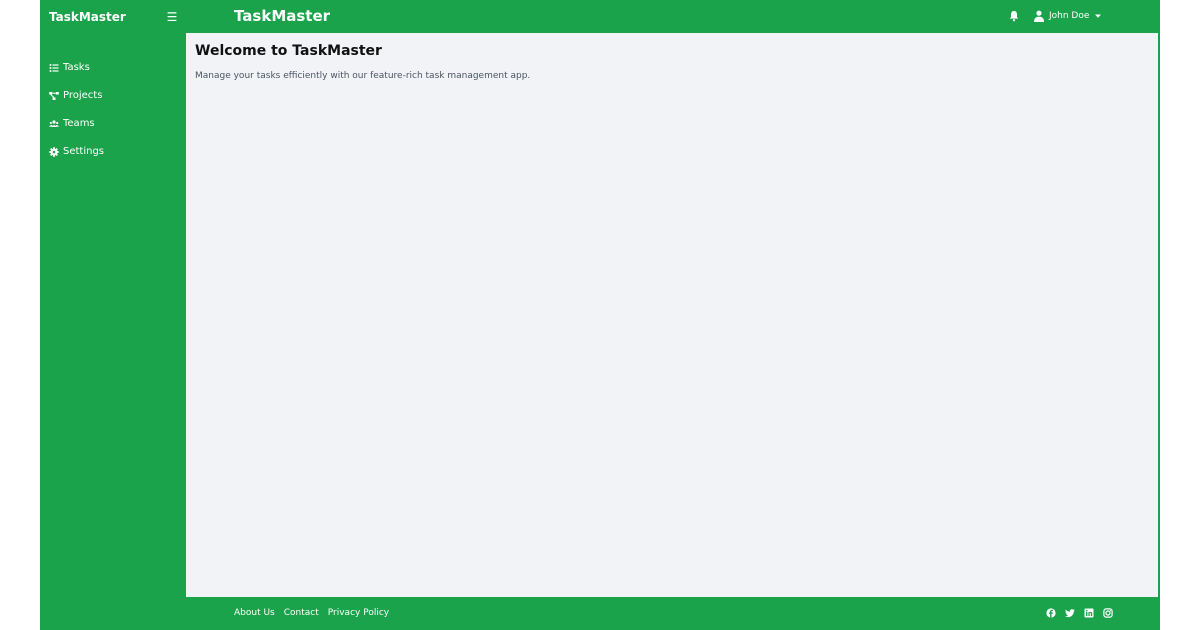  I want to click on sidebar-item-label: Teams, so click(79, 123).